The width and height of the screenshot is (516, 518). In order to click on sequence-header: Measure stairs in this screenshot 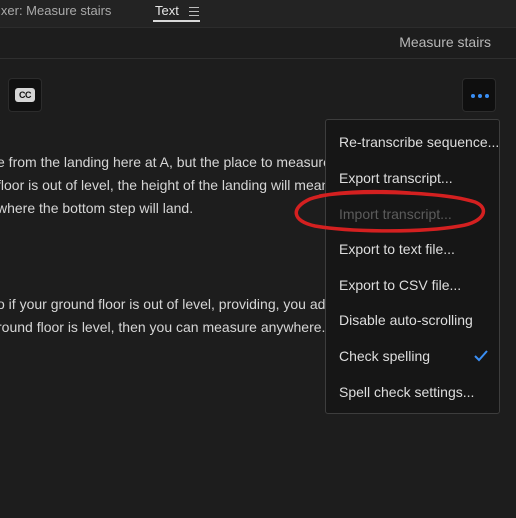, I will do `click(258, 43)`.